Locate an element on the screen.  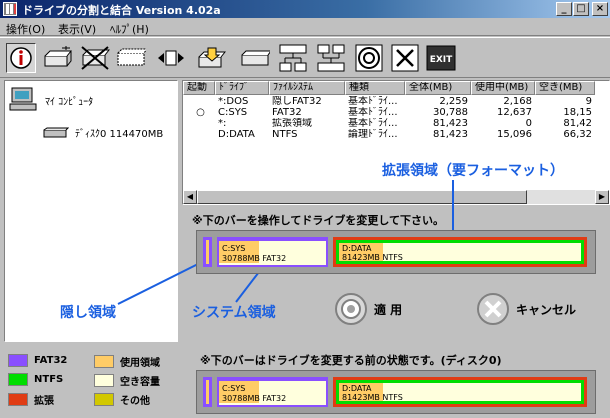
d-drive-info: 81423MB NTFS is located at coordinates (372, 257).